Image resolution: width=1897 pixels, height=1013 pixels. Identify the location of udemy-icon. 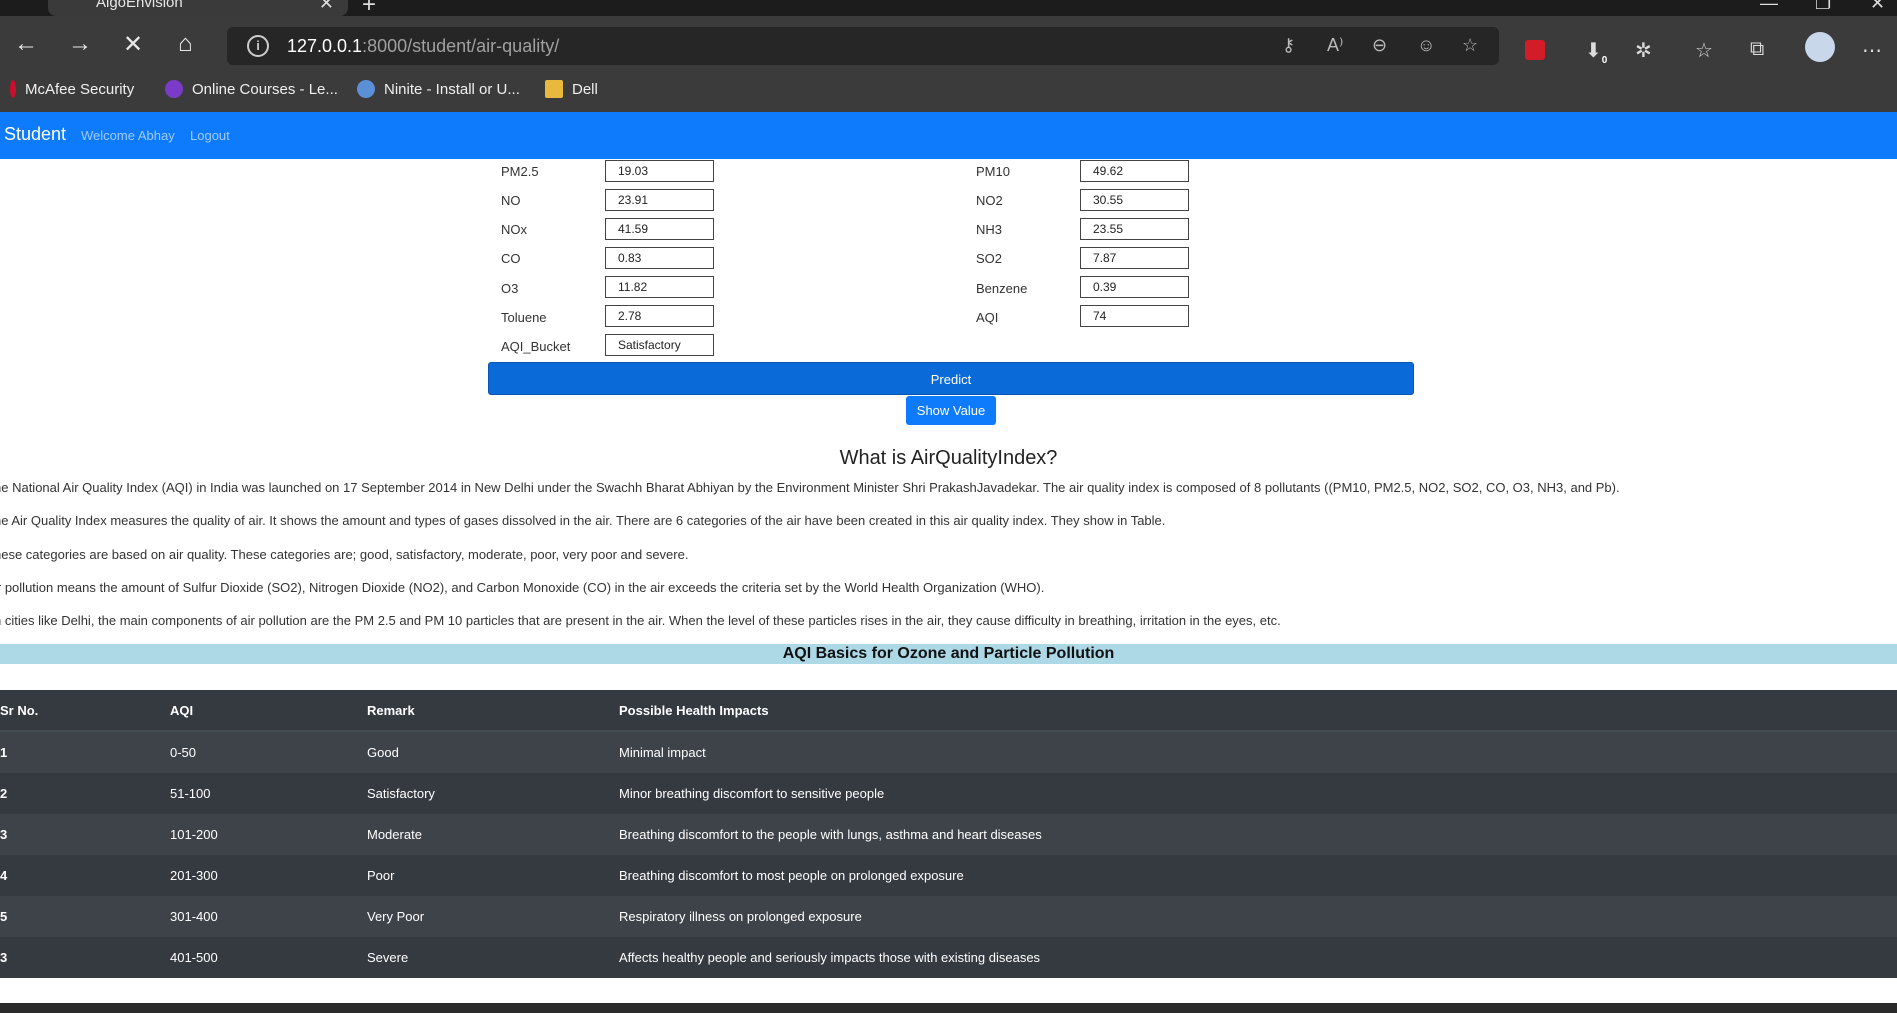
(174, 89).